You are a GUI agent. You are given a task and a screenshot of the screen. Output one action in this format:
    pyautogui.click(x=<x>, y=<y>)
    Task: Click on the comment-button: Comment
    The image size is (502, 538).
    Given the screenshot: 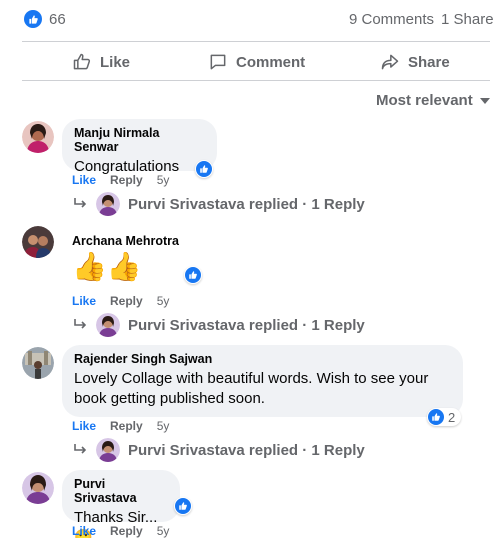 What is the action you would take?
    pyautogui.click(x=256, y=62)
    